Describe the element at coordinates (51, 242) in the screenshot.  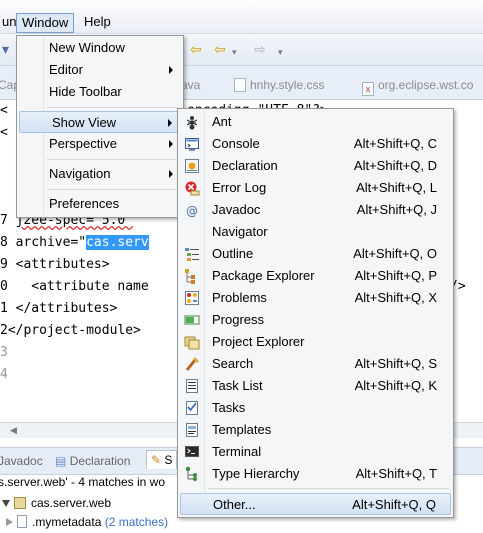
I see `line-8-prefix: archive="` at that location.